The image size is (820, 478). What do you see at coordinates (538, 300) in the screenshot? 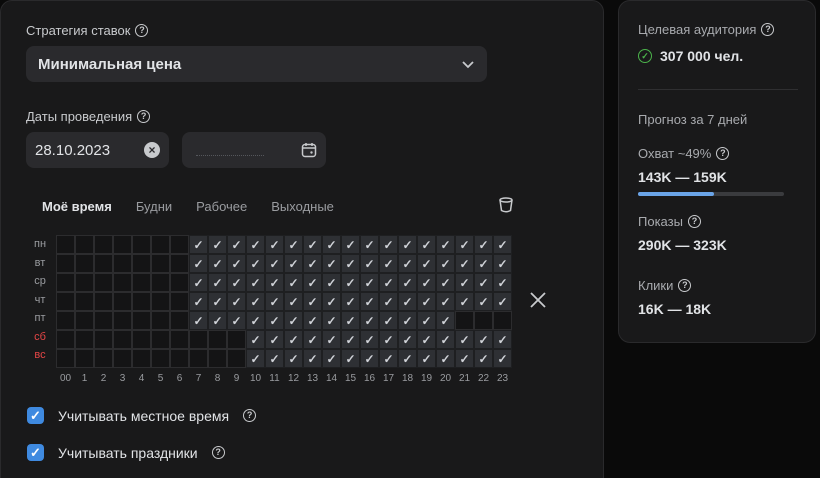
I see `close-icon` at bounding box center [538, 300].